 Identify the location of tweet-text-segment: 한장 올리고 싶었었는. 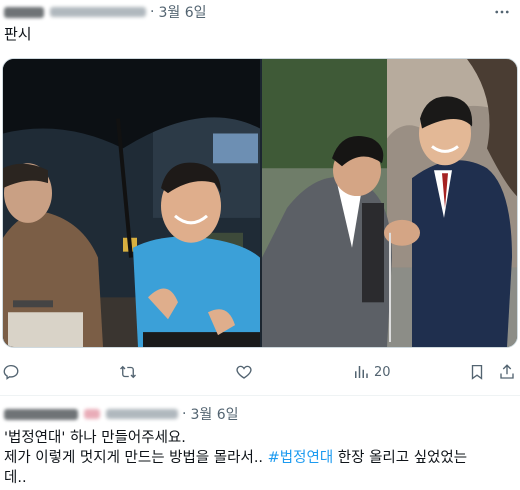
(400, 458).